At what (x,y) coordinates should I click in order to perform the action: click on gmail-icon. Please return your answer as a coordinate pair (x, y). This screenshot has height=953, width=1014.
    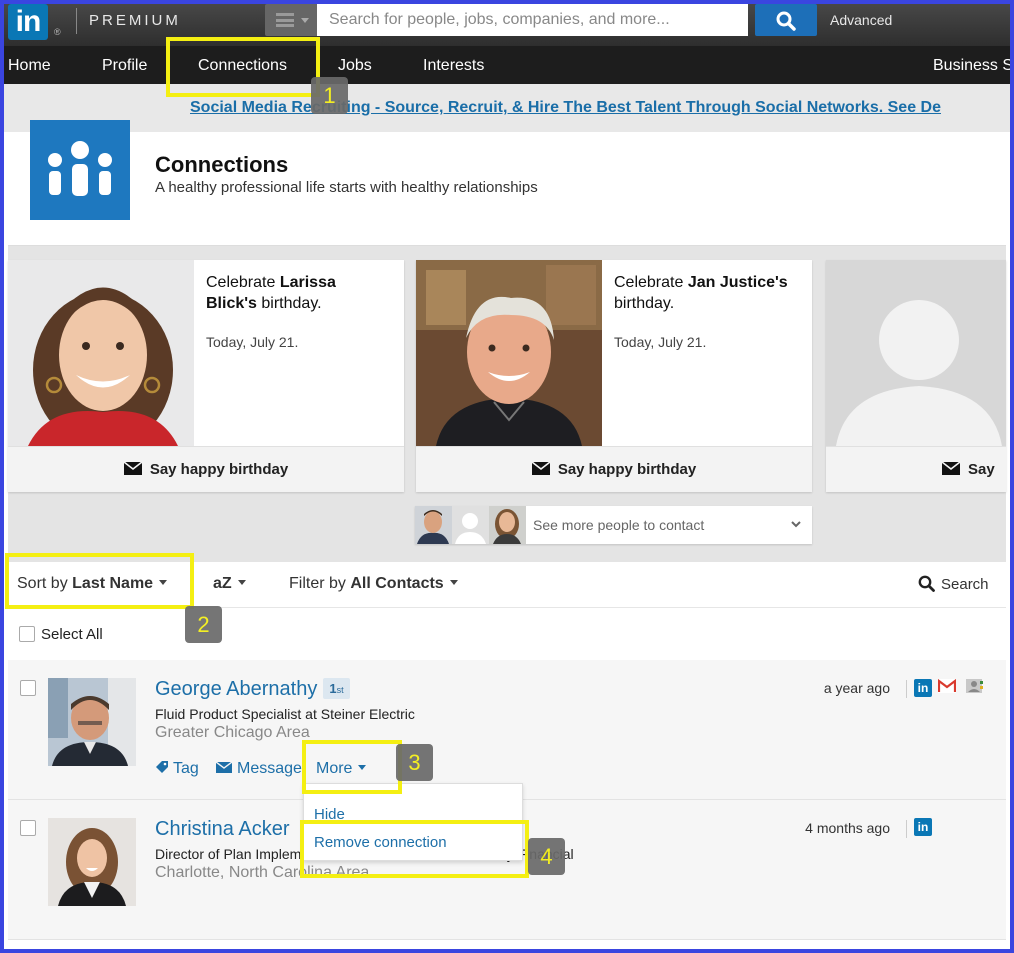
    Looking at the image, I should click on (947, 685).